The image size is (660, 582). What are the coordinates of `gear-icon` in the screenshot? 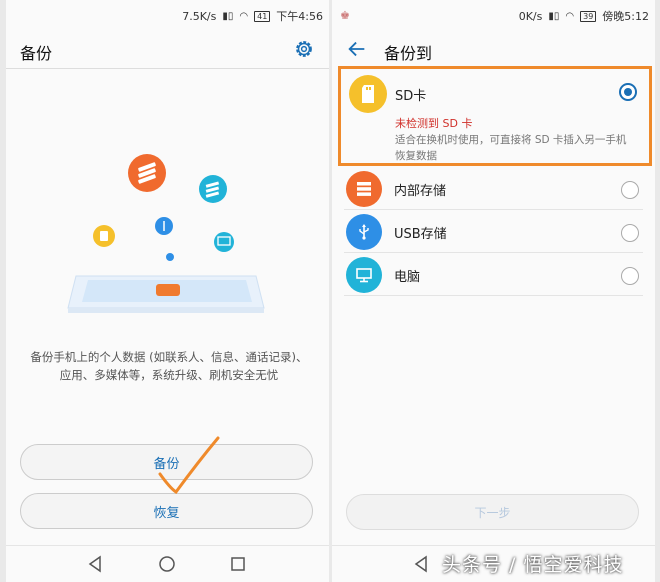 It's located at (304, 49).